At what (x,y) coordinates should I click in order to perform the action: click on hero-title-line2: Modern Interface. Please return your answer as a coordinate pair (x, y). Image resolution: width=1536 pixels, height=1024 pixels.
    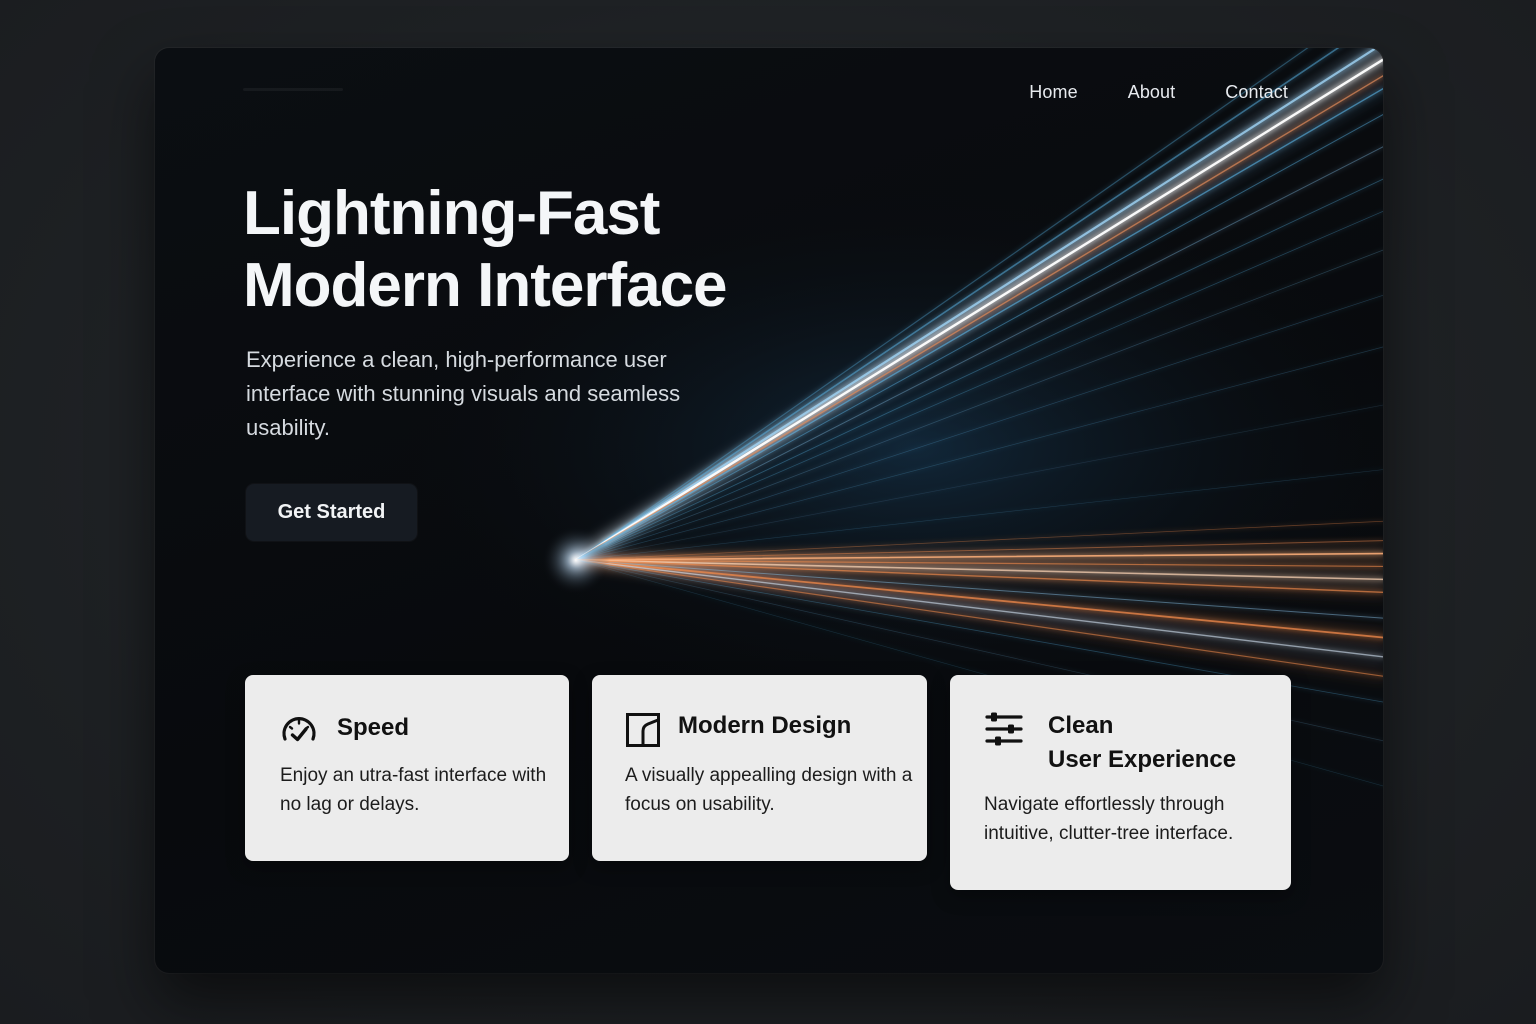
    Looking at the image, I should click on (485, 285).